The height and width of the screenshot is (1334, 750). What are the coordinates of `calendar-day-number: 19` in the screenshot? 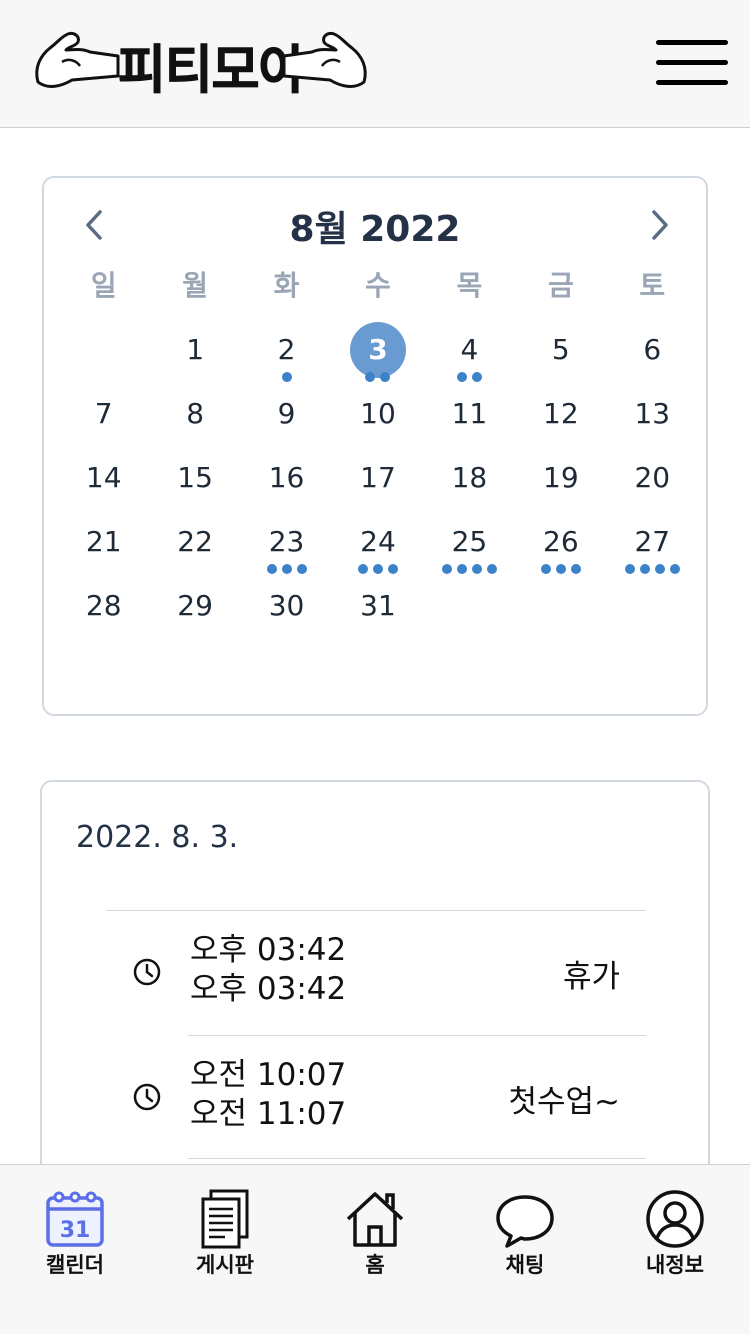 It's located at (561, 477).